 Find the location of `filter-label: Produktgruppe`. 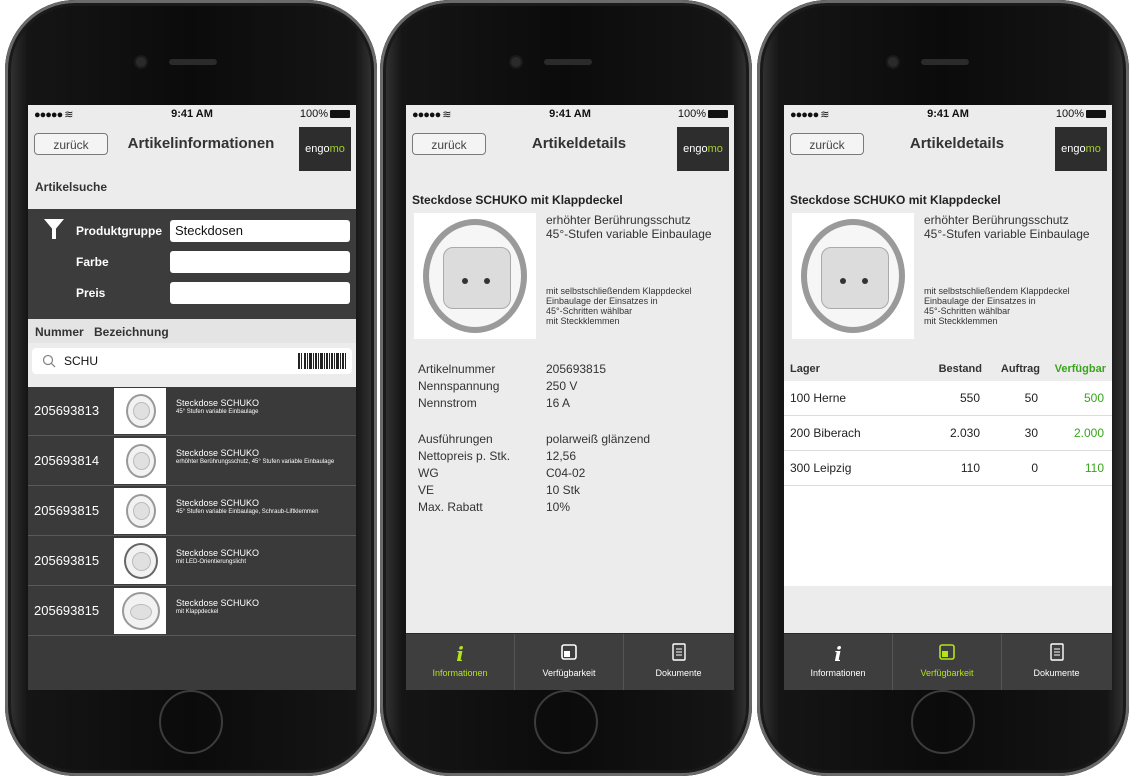

filter-label: Produktgruppe is located at coordinates (119, 231).